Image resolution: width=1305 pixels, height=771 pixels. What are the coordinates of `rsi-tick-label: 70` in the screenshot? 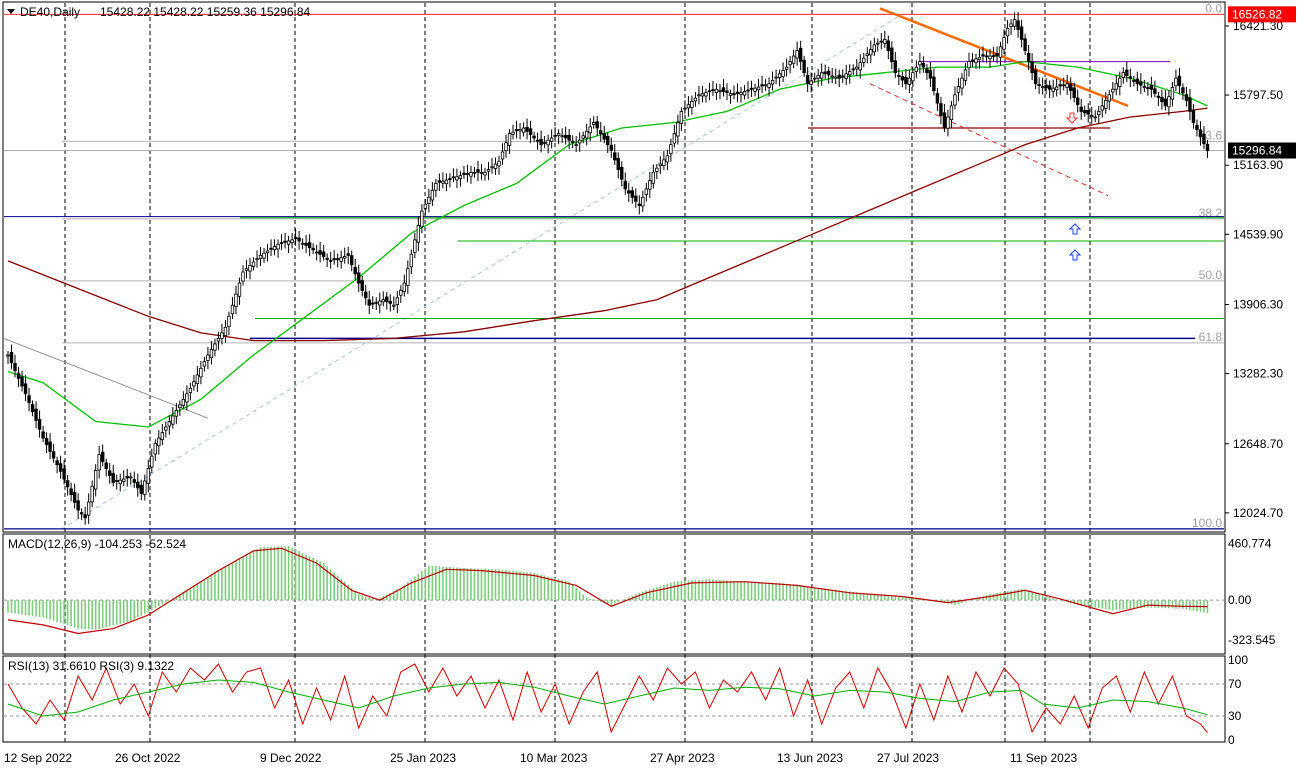 It's located at (1235, 684).